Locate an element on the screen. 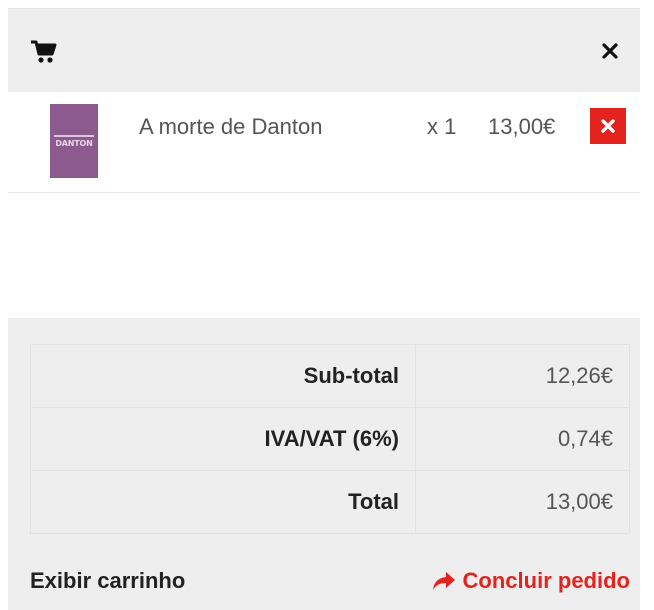 This screenshot has width=654, height=610. cart-header is located at coordinates (324, 50).